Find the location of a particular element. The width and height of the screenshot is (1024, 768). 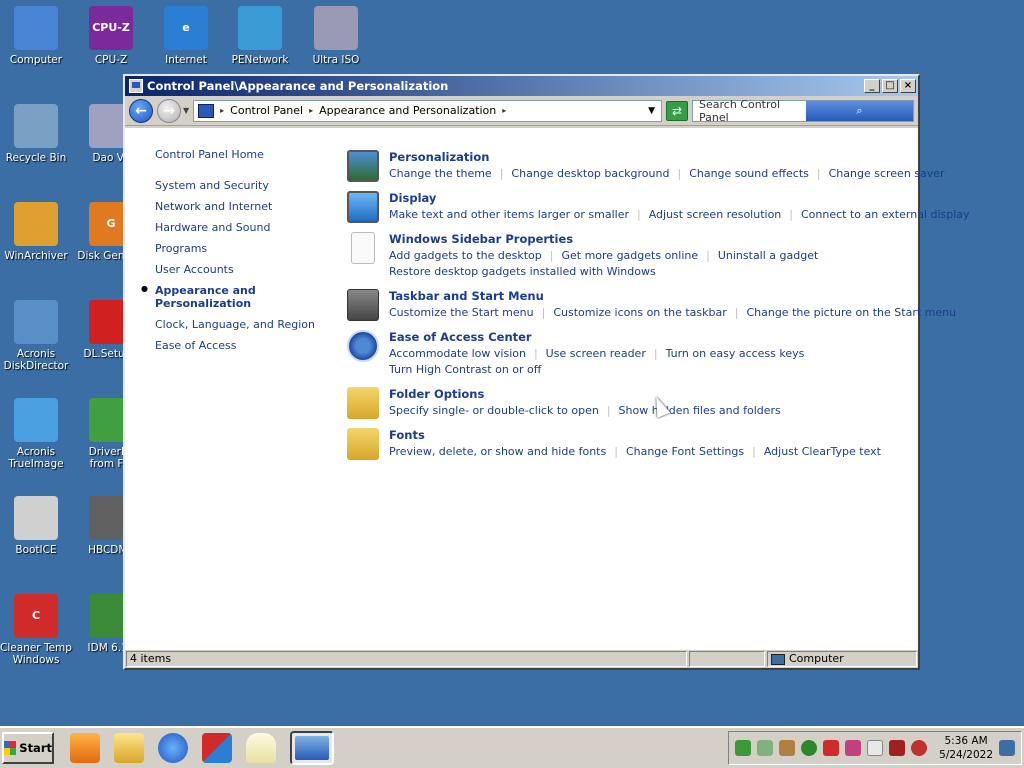

task-link: Customize the Start menu is located at coordinates (461, 312).